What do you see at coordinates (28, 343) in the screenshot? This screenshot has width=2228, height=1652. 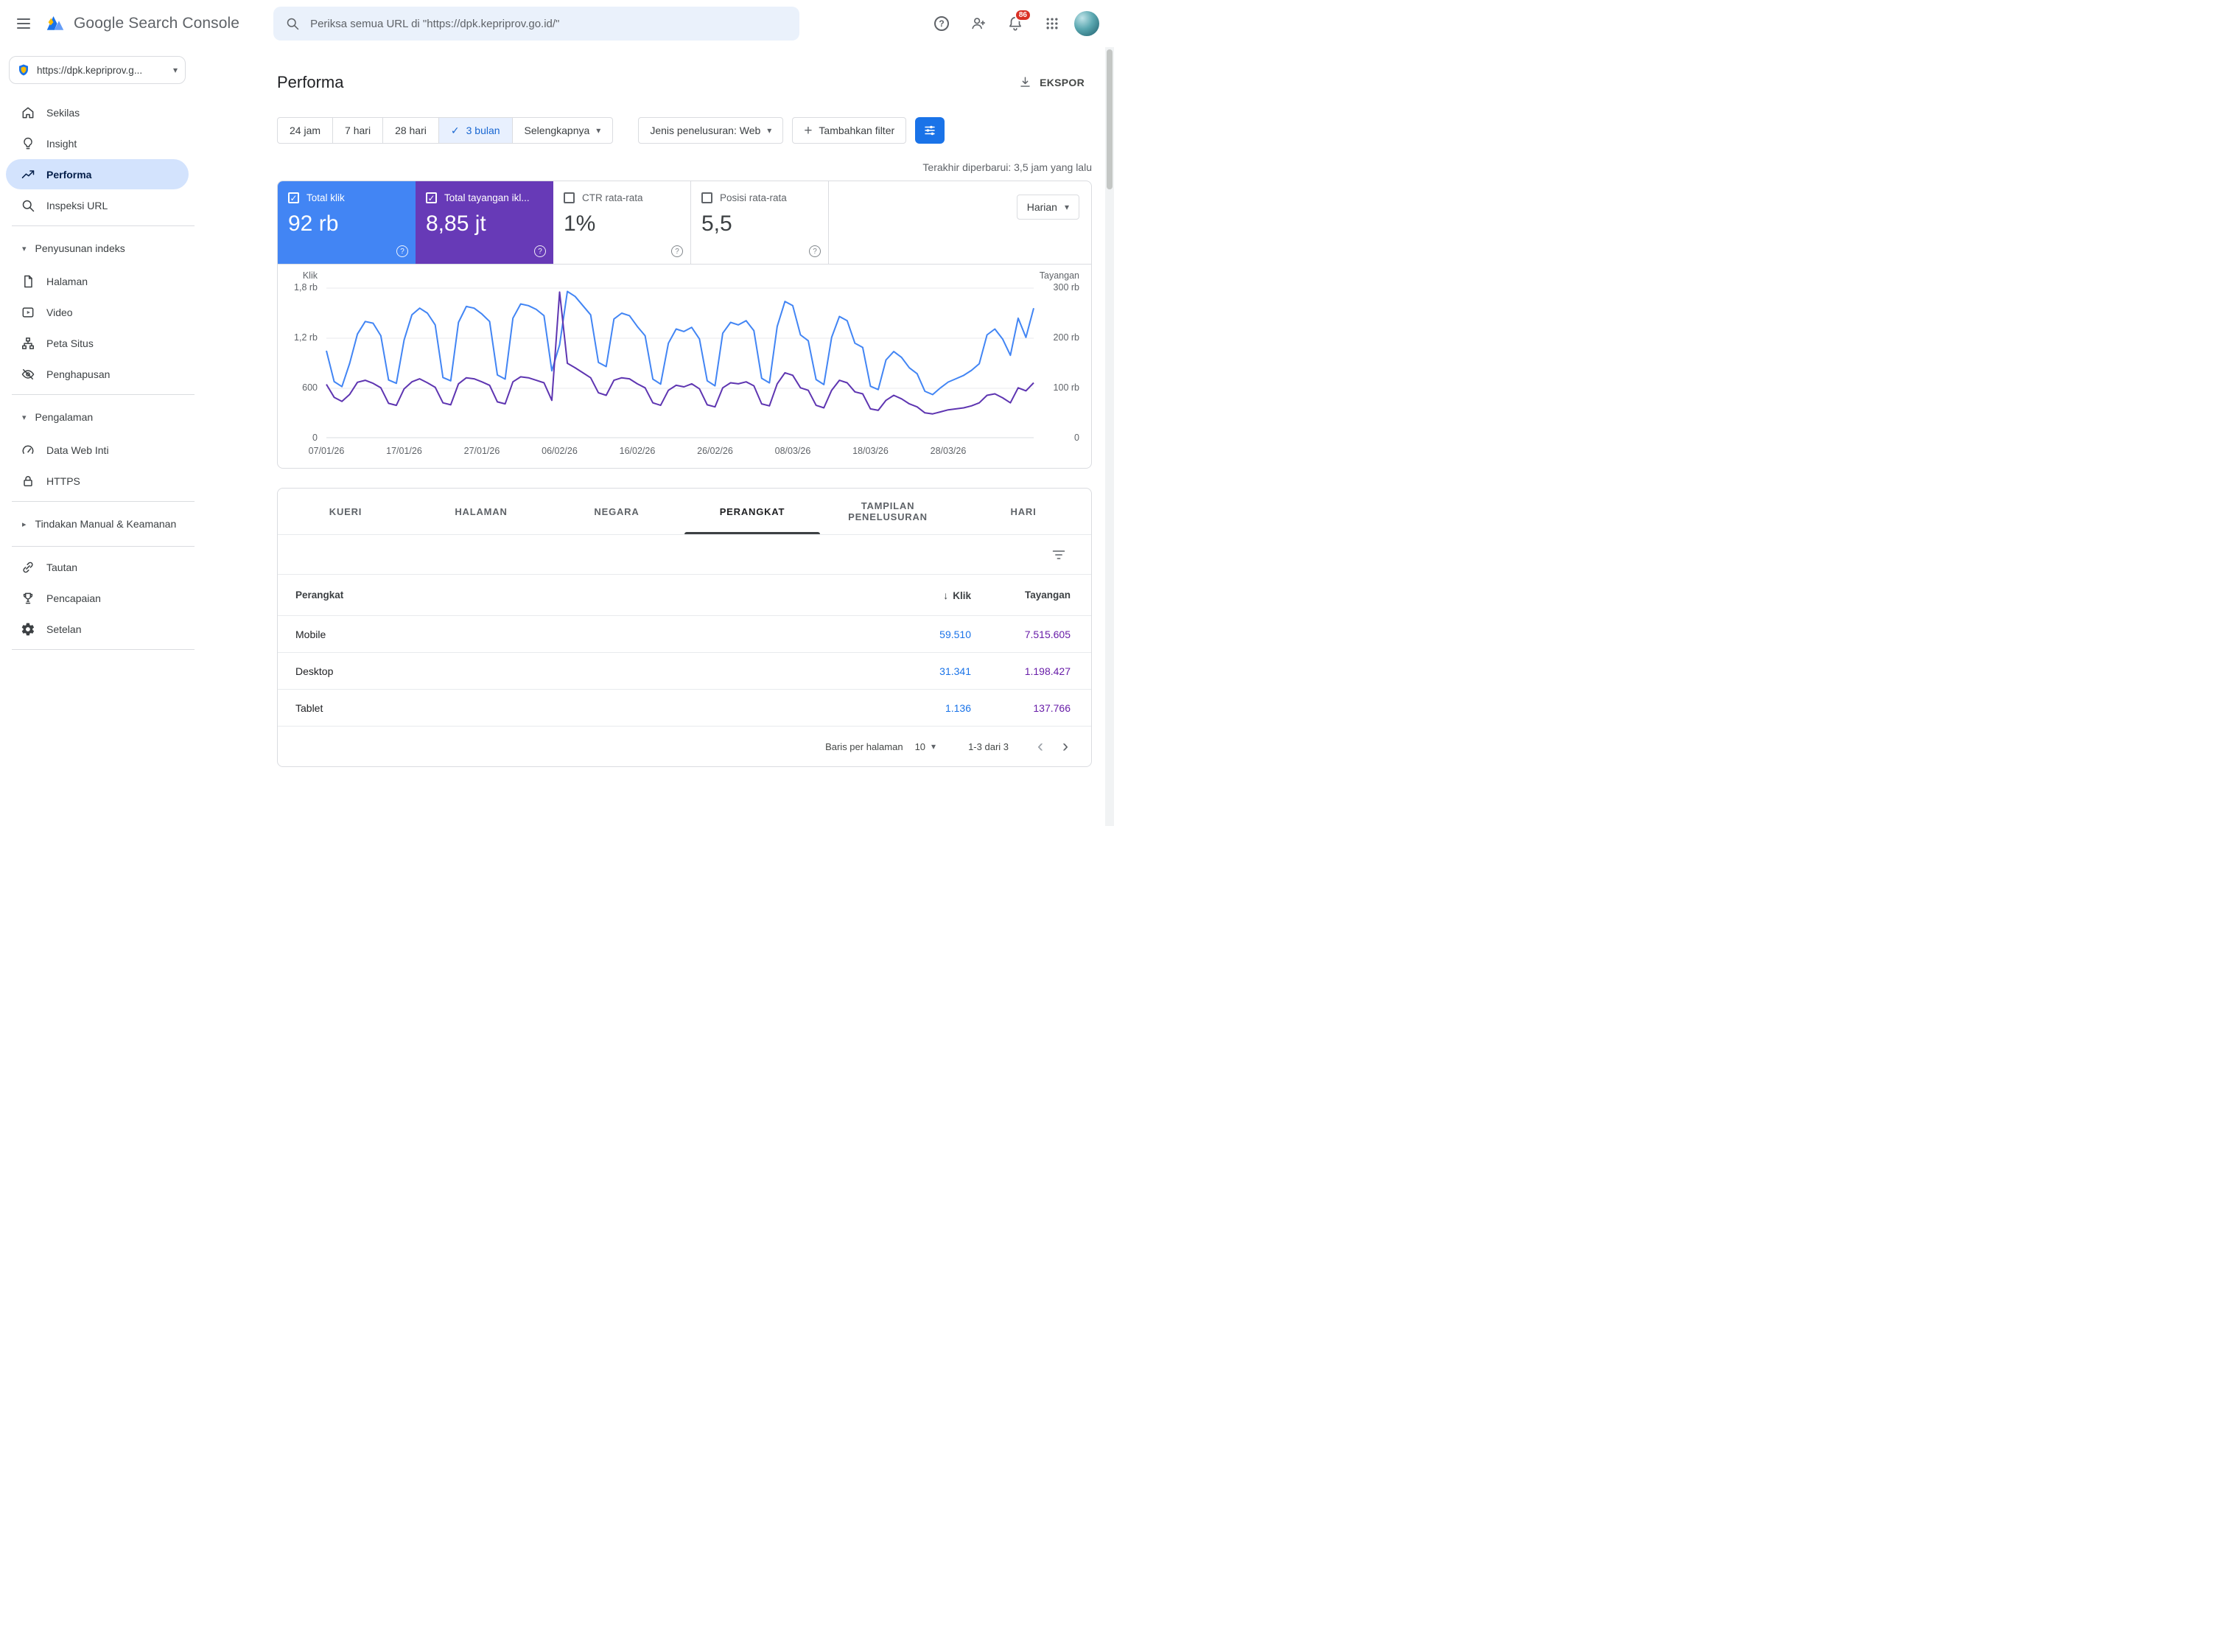 I see `sitemap-icon` at bounding box center [28, 343].